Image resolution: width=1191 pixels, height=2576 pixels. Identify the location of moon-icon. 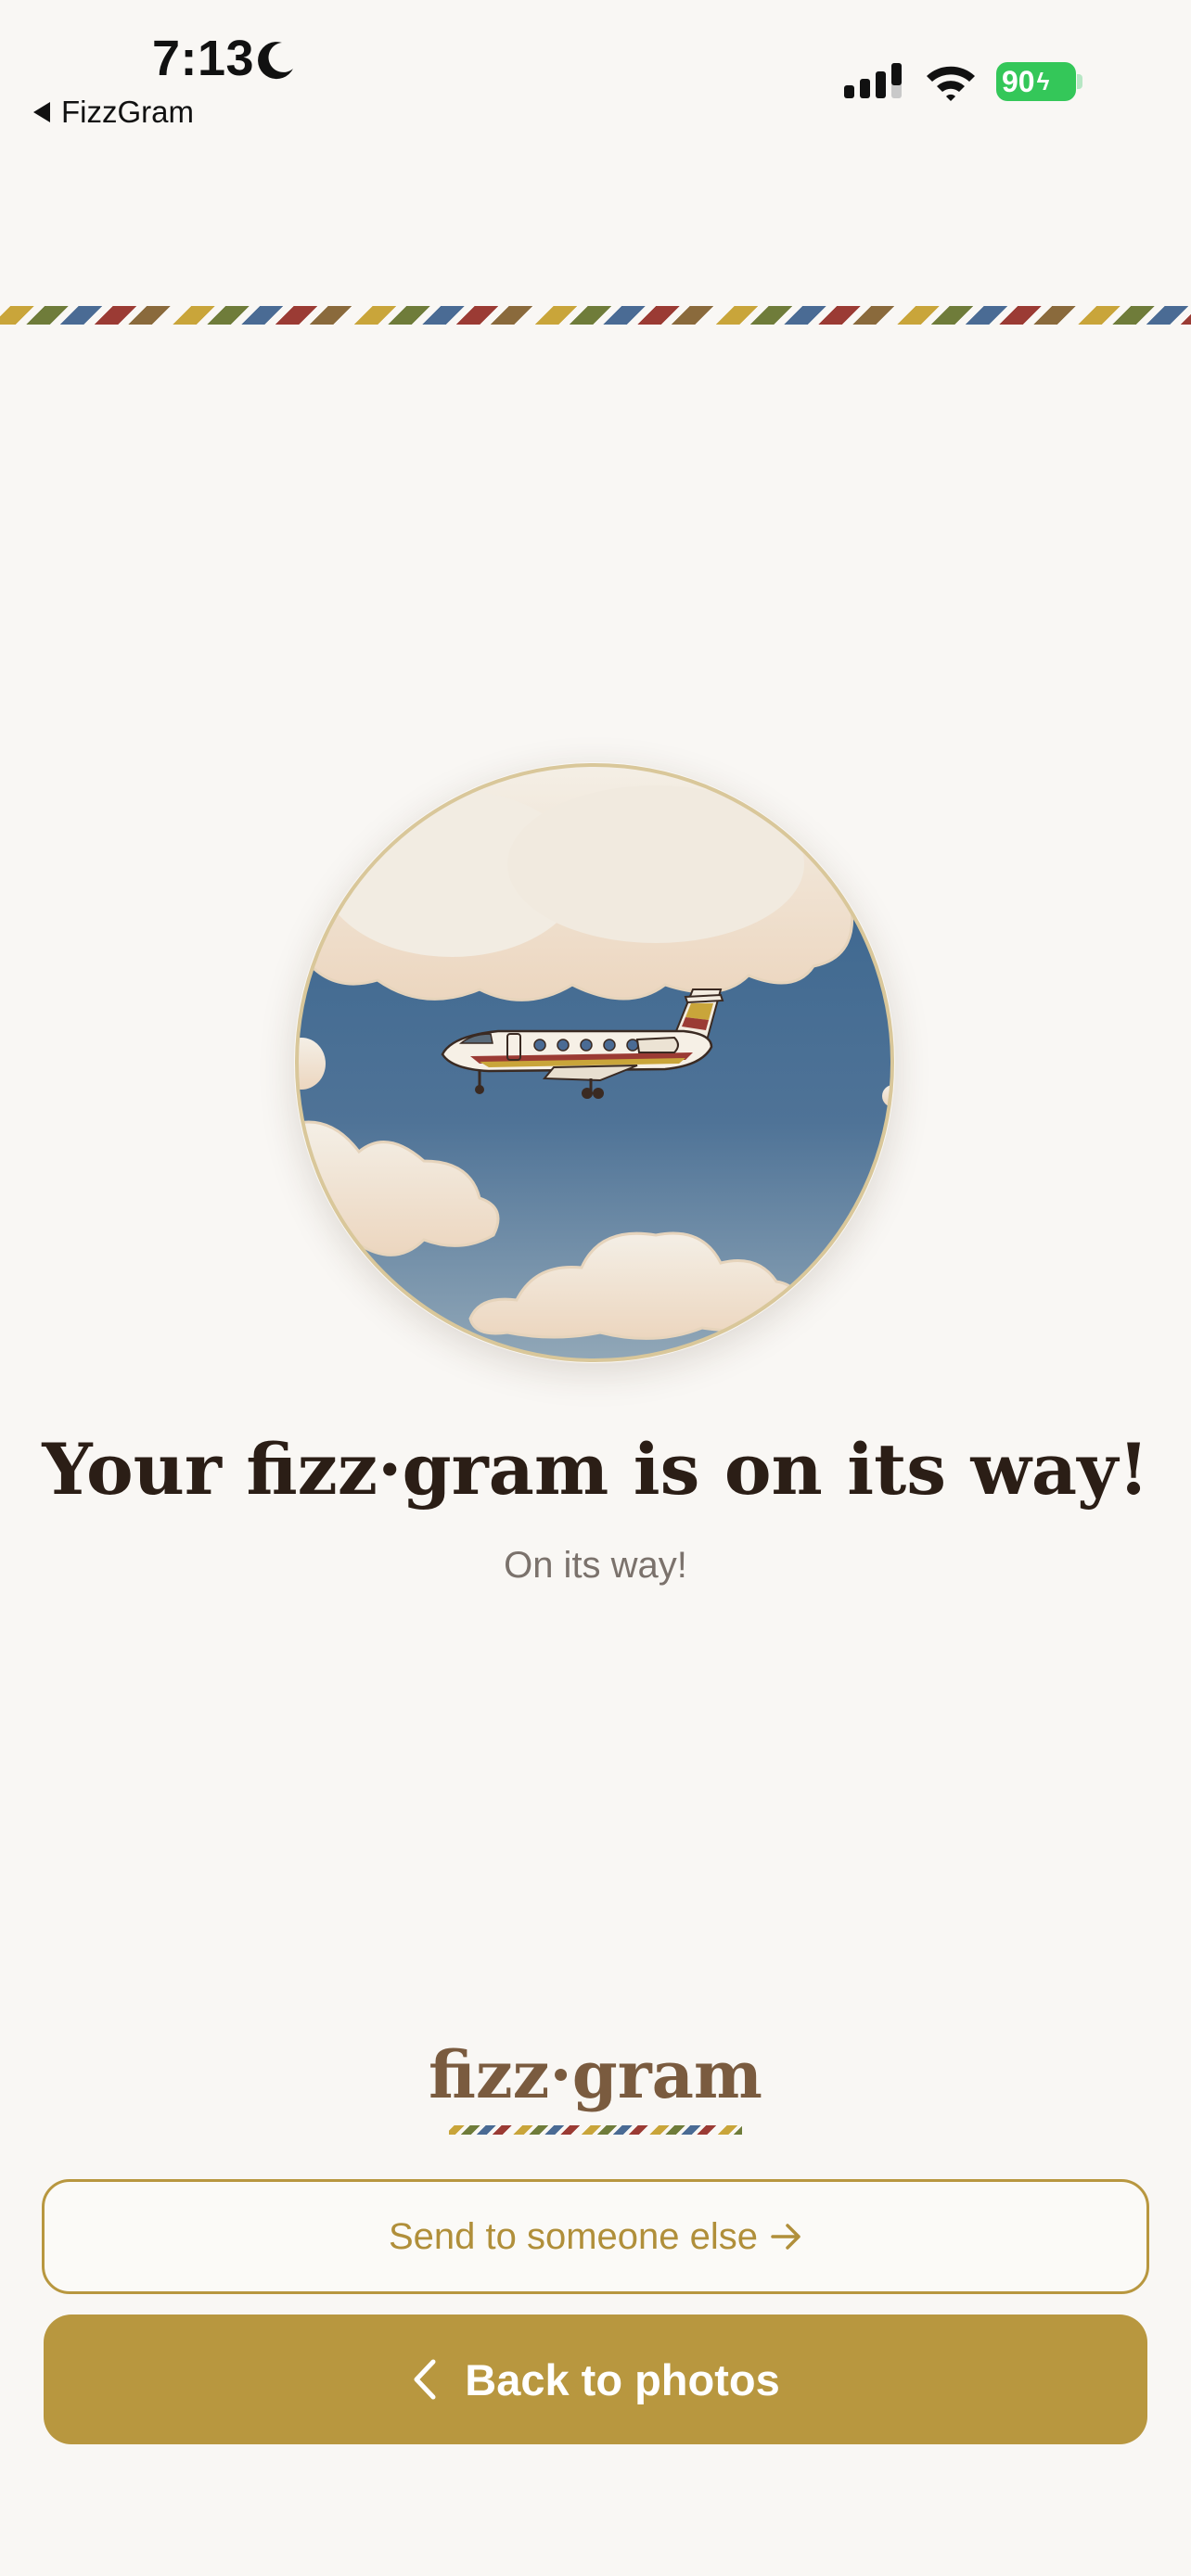
(275, 61).